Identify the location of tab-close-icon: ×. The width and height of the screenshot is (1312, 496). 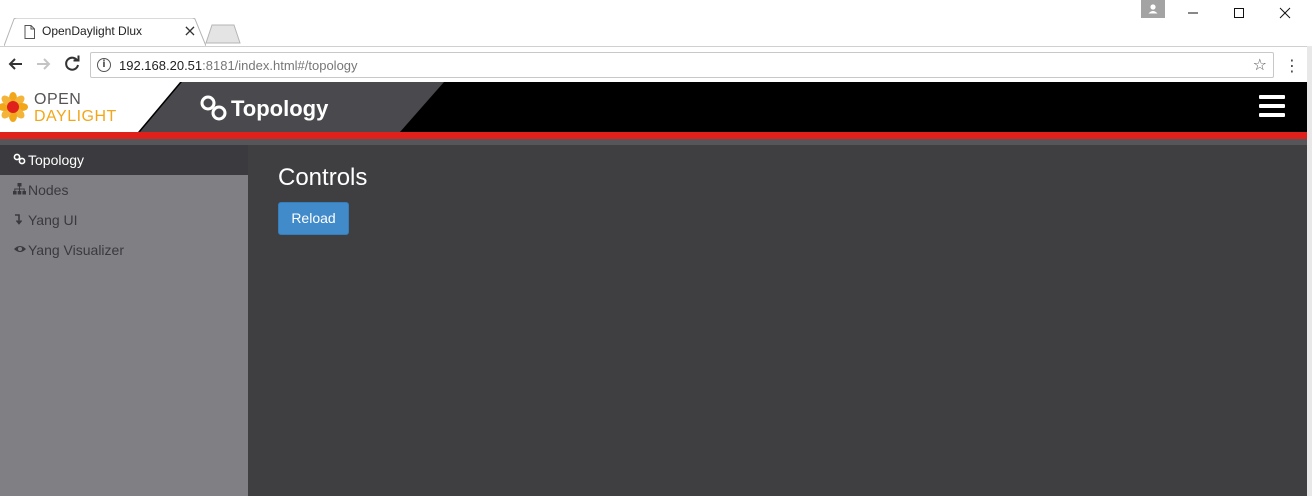
(190, 31).